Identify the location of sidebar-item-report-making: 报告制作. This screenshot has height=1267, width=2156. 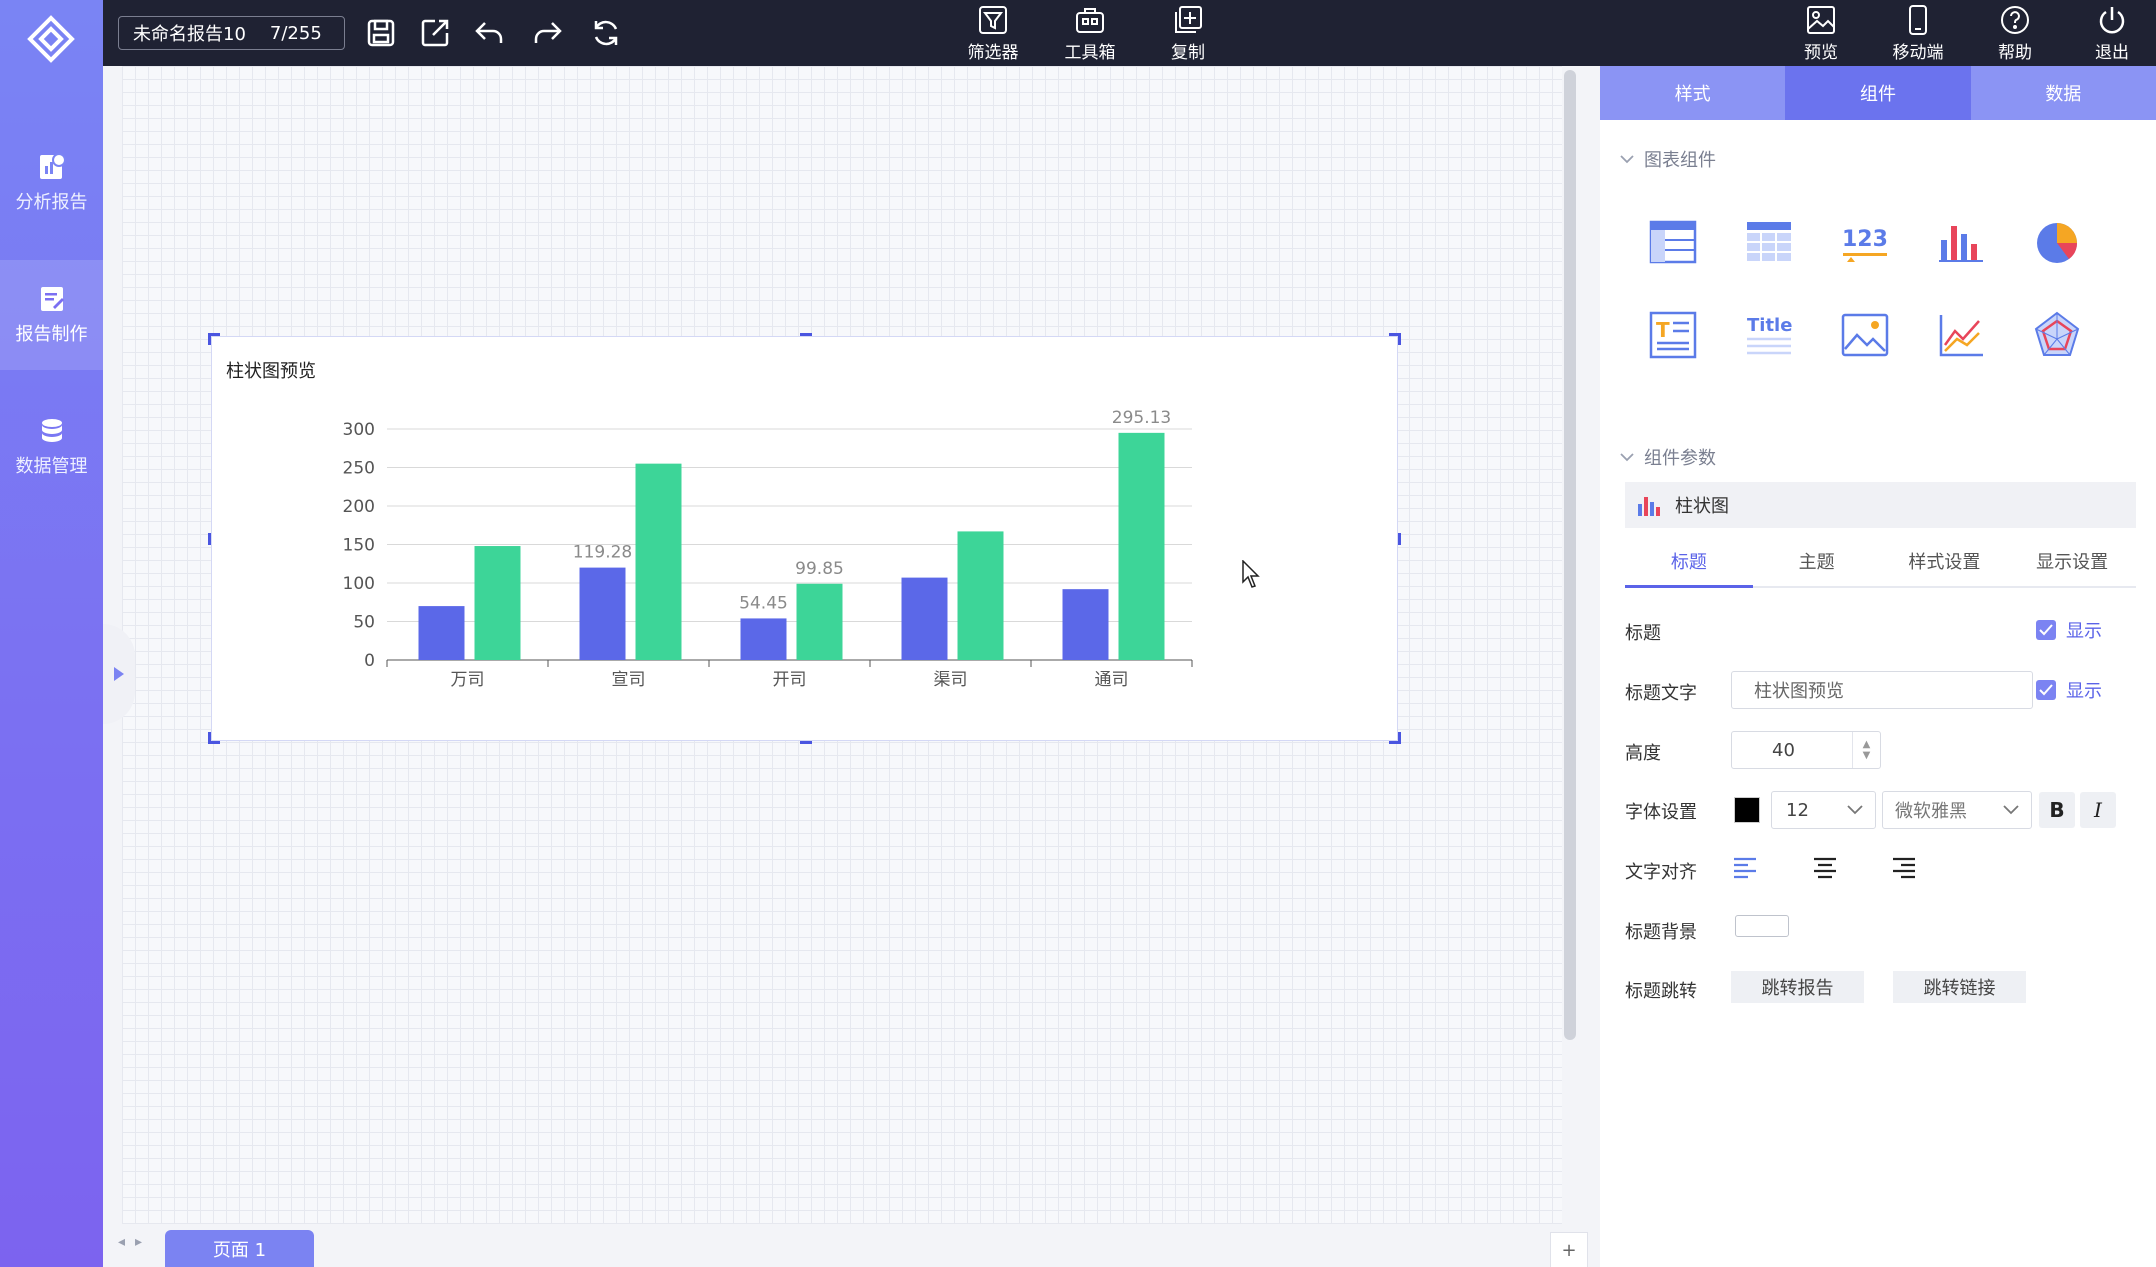
(51, 315).